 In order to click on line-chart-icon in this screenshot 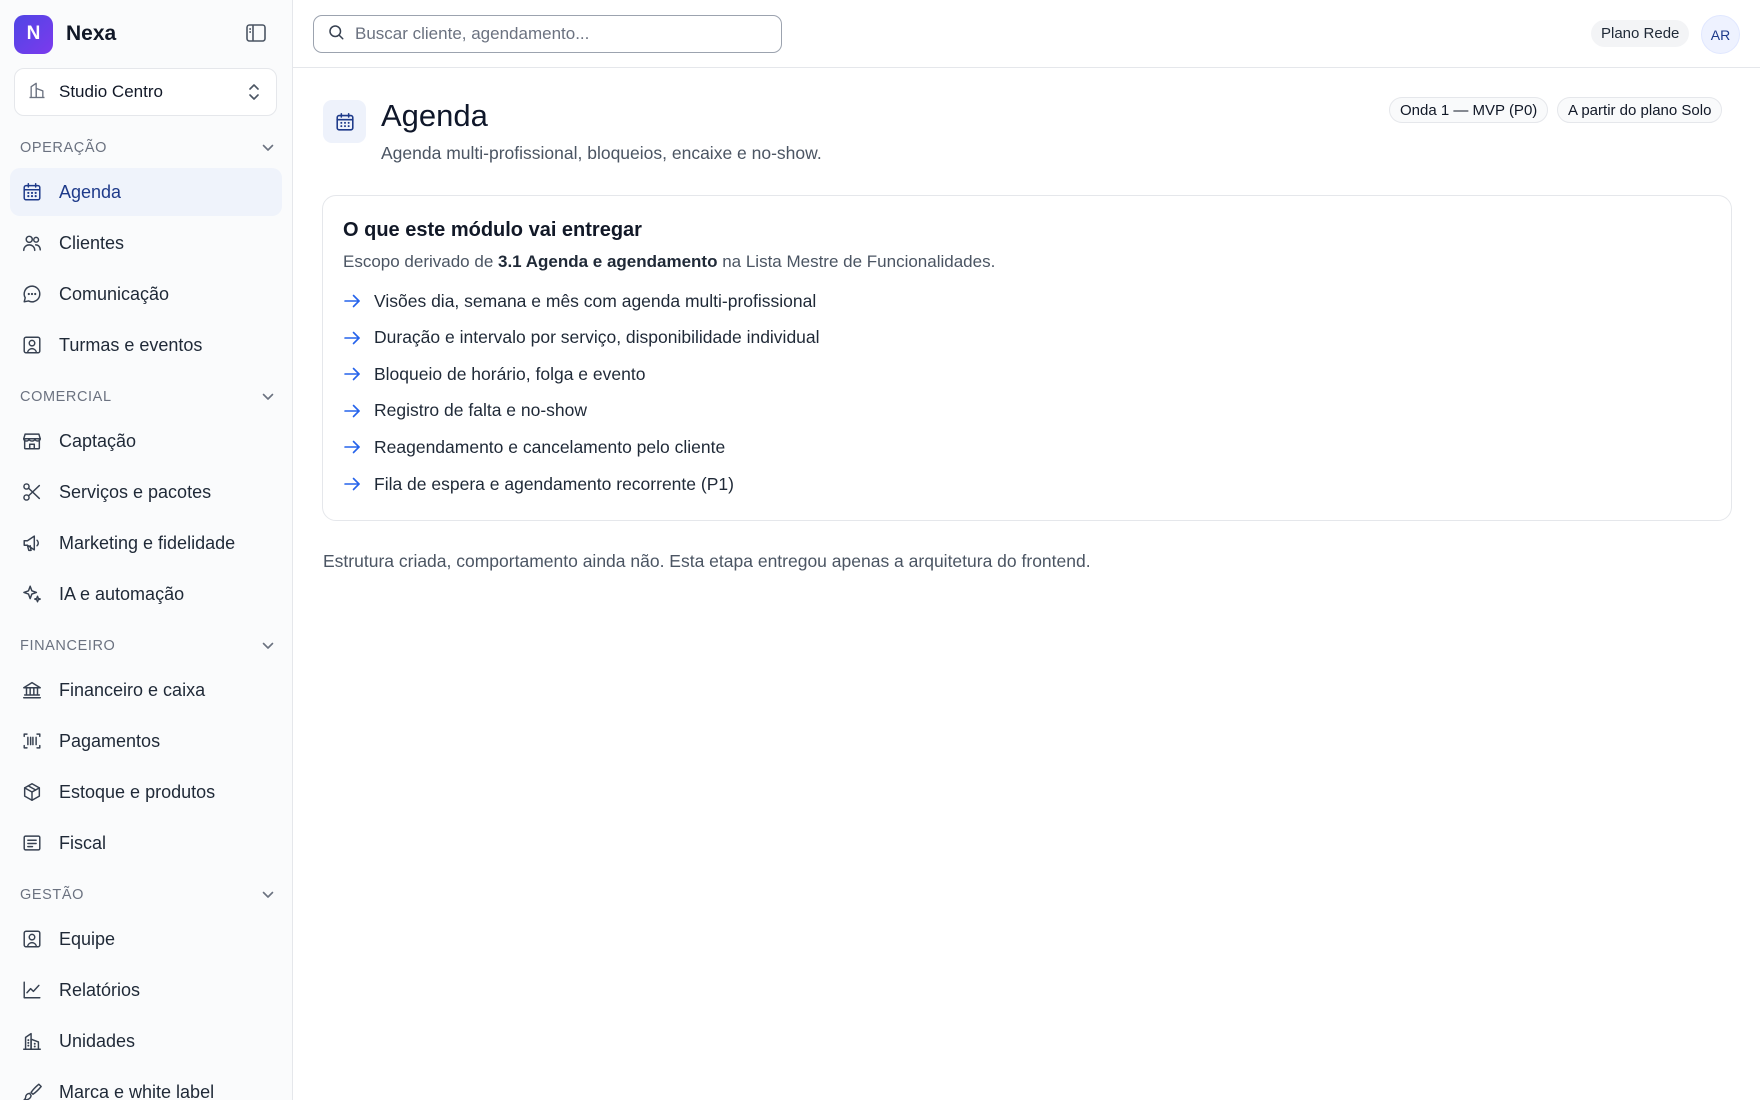, I will do `click(32, 990)`.